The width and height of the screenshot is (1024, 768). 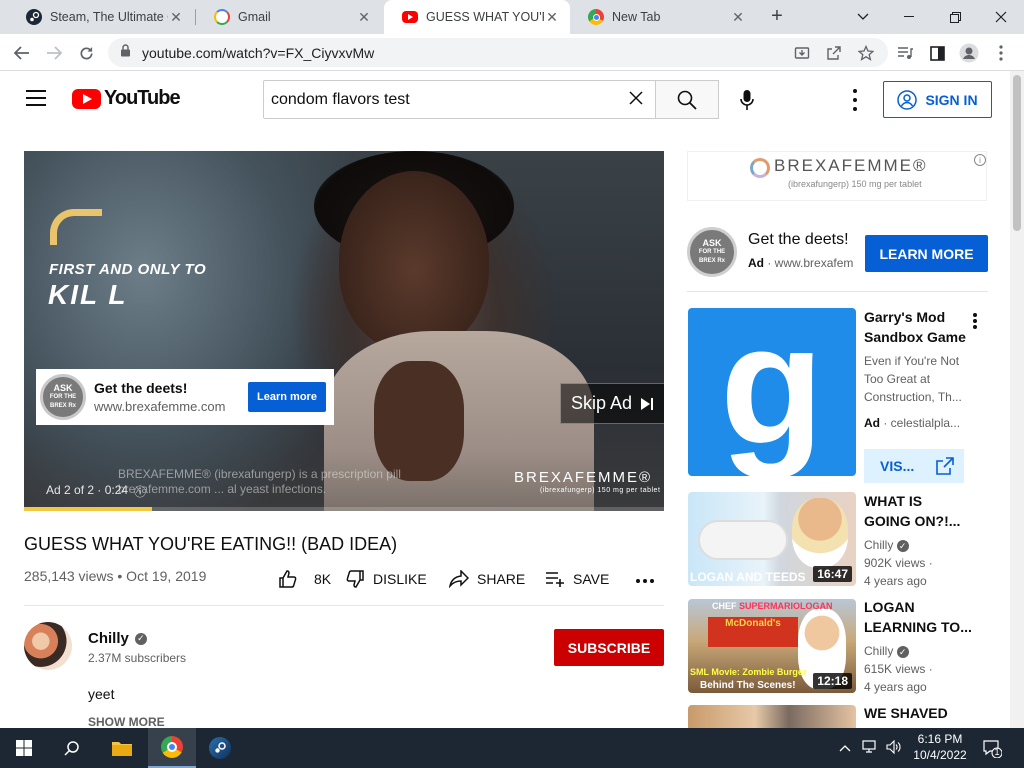 I want to click on page-scrollbar, so click(x=1017, y=399).